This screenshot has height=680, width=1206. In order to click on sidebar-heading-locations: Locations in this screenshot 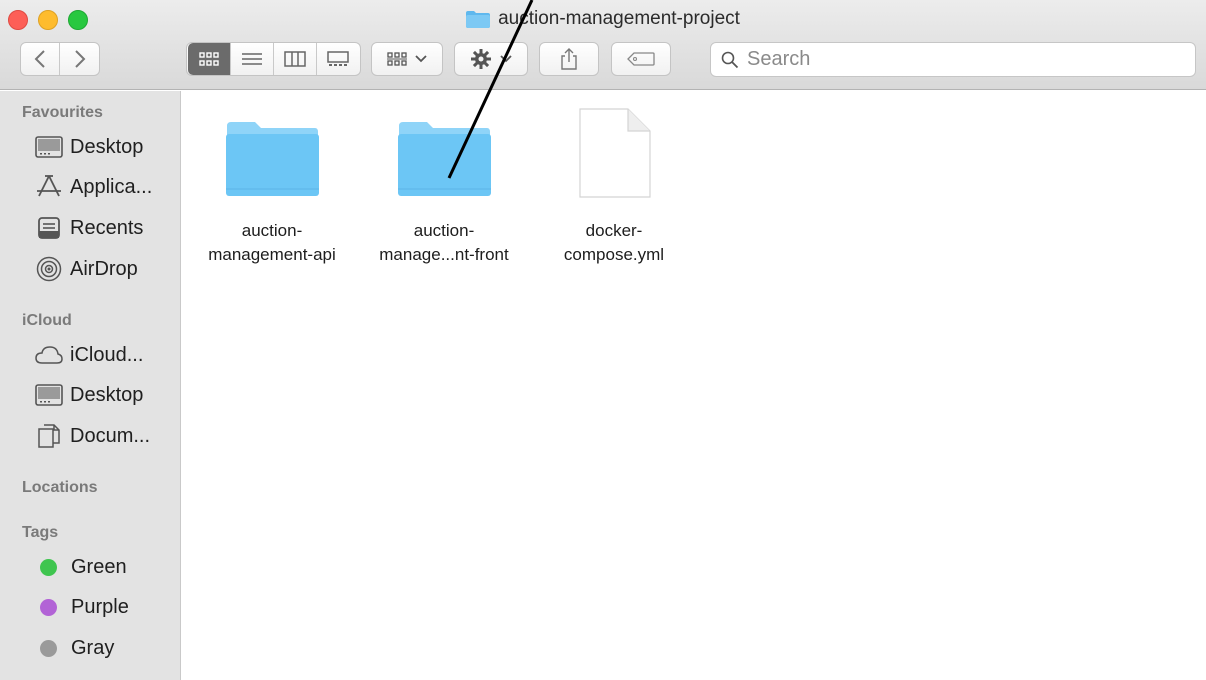, I will do `click(60, 488)`.